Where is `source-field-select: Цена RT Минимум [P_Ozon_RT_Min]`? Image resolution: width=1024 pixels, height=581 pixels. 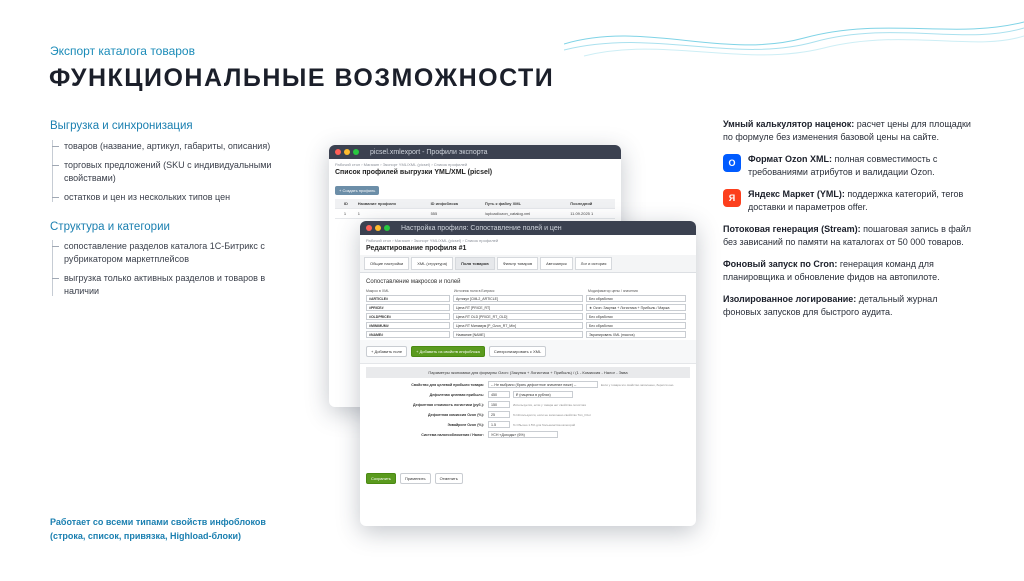
source-field-select: Цена RT Минимум [P_Ozon_RT_Min] is located at coordinates (518, 325).